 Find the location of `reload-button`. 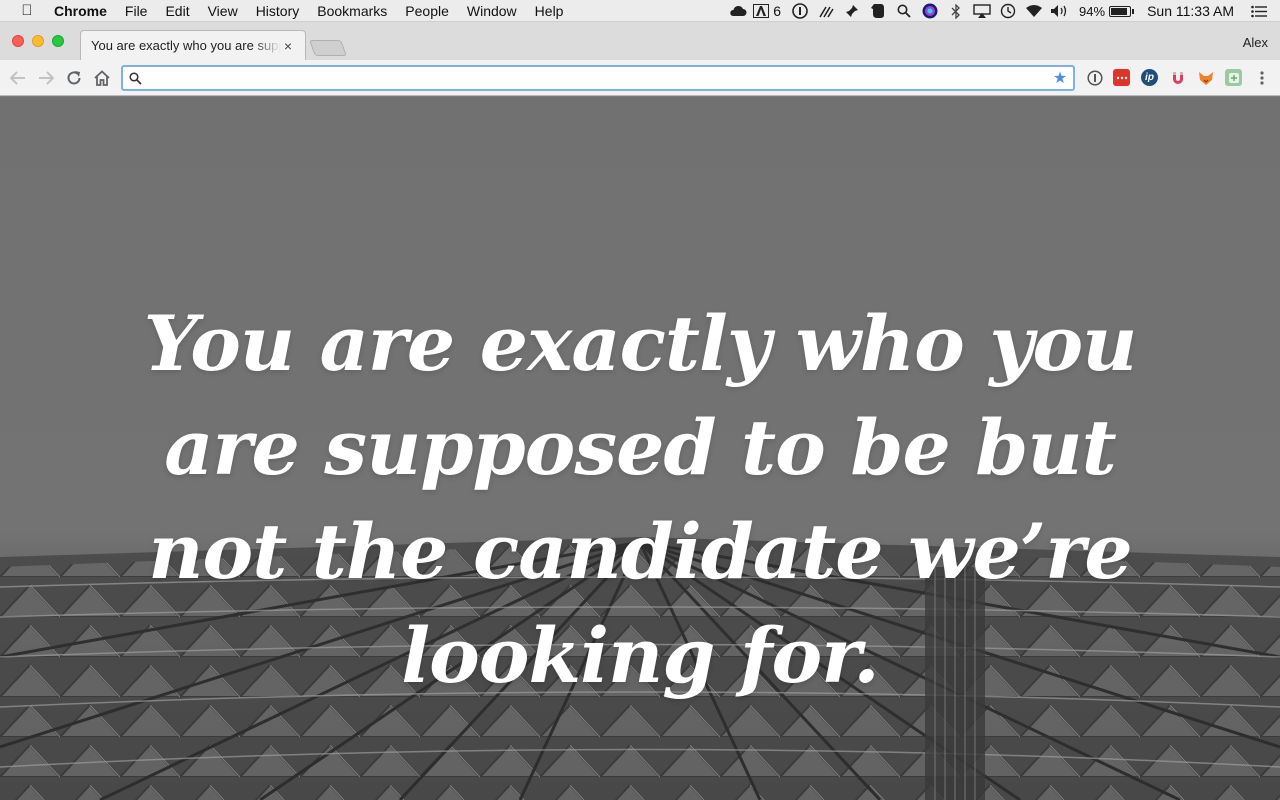

reload-button is located at coordinates (74, 78).